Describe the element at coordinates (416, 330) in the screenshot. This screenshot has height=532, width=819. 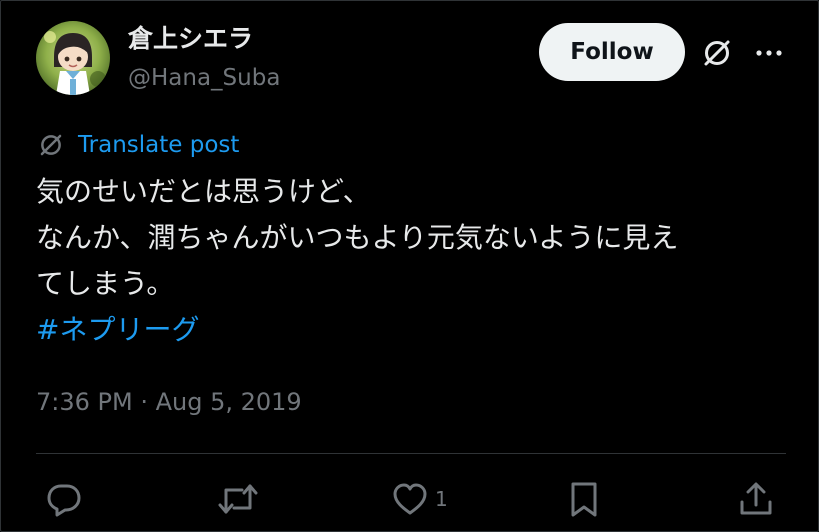
I see `hashtag-link: #ネプリーグ` at that location.